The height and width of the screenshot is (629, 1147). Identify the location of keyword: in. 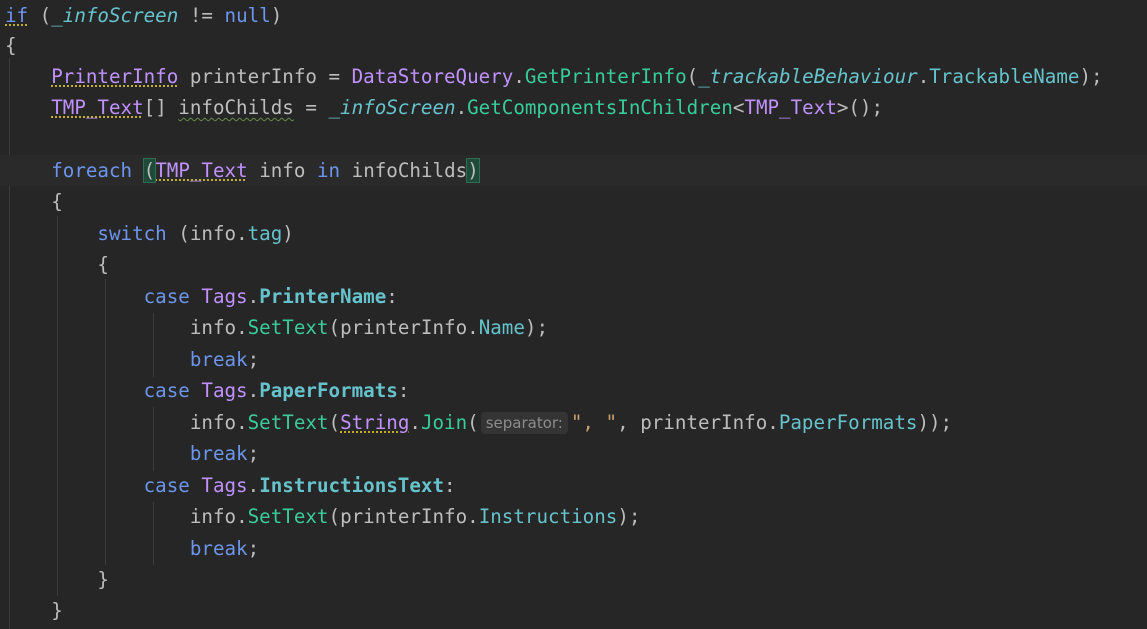
(328, 170).